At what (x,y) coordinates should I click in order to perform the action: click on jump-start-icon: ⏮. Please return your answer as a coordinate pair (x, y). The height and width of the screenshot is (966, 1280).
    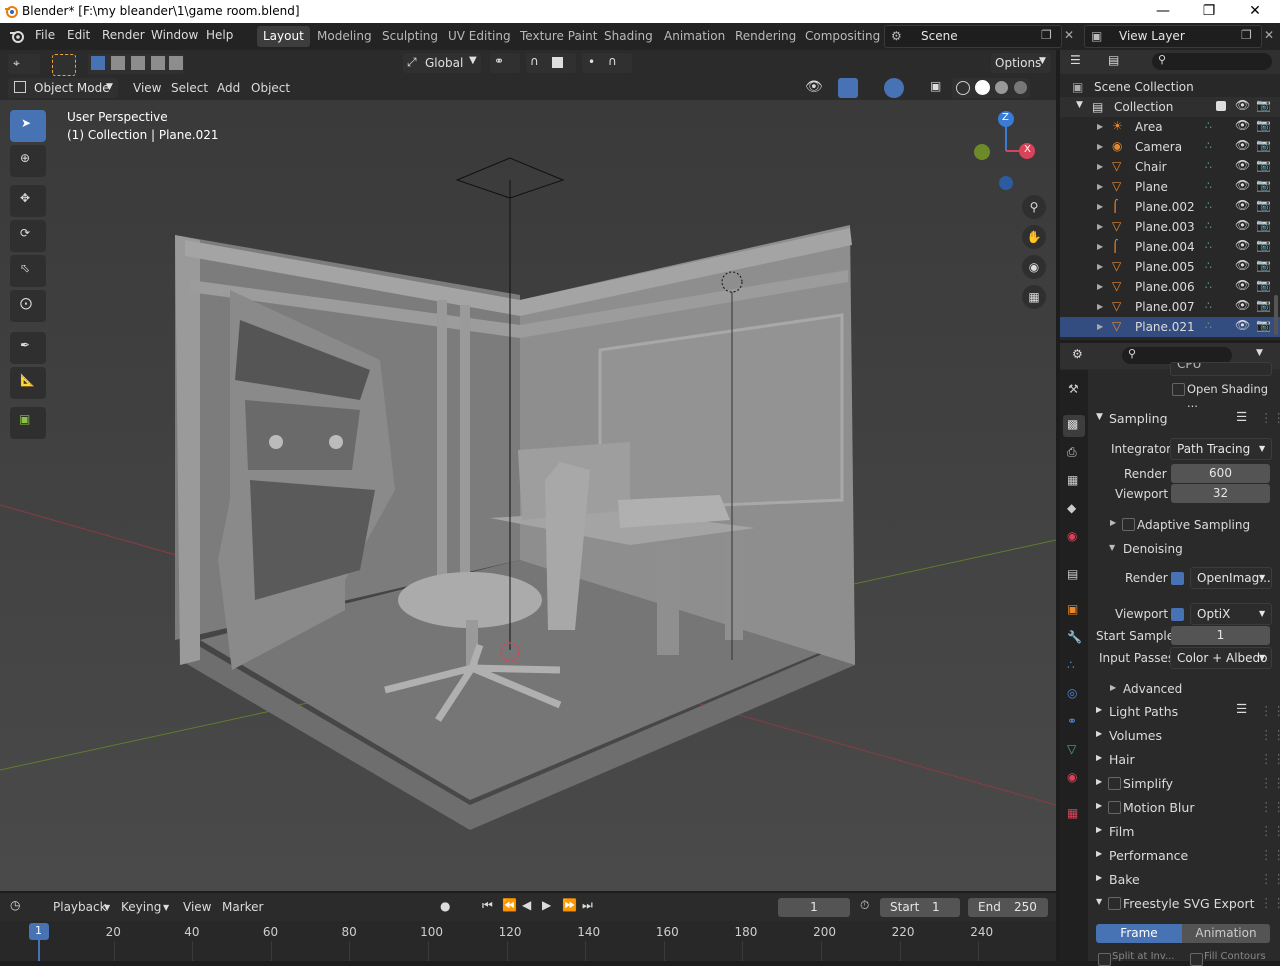
    Looking at the image, I should click on (487, 905).